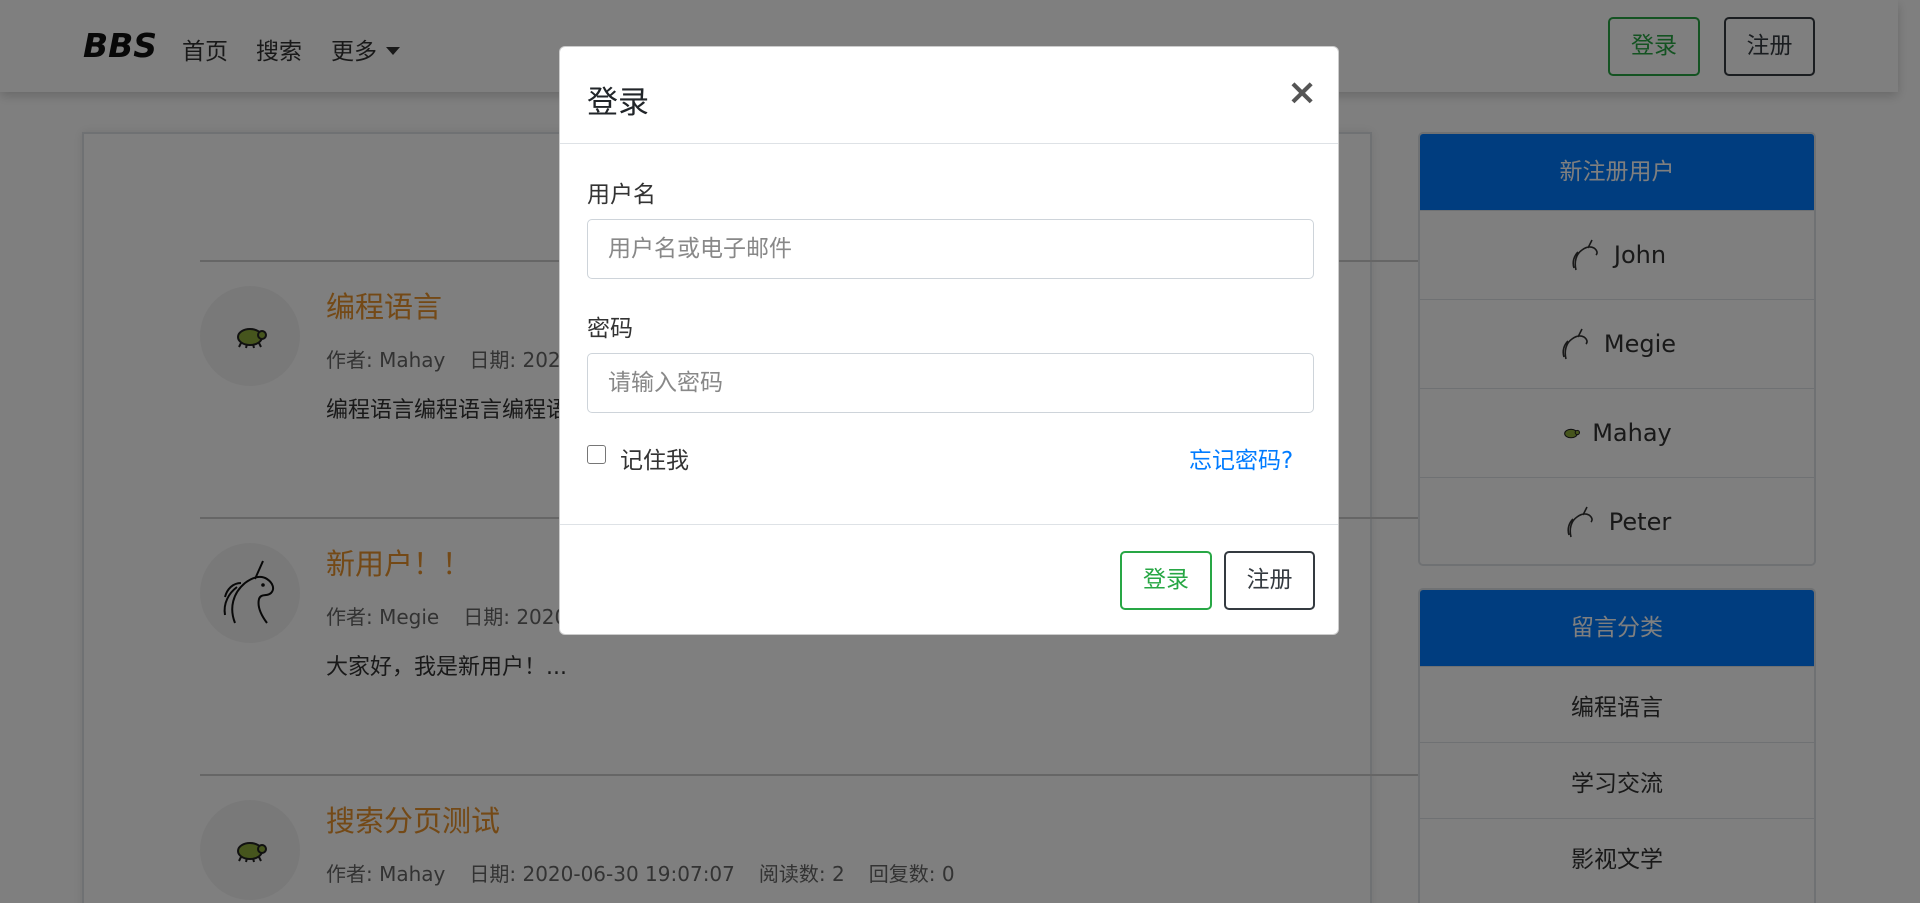 Image resolution: width=1920 pixels, height=903 pixels. I want to click on modal-header-divider, so click(949, 143).